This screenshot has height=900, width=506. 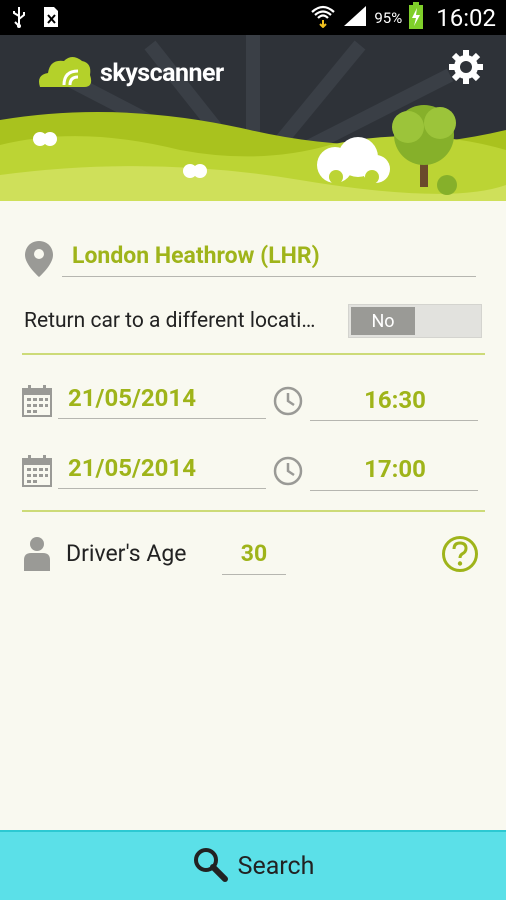 I want to click on search-button: Search, so click(x=253, y=865).